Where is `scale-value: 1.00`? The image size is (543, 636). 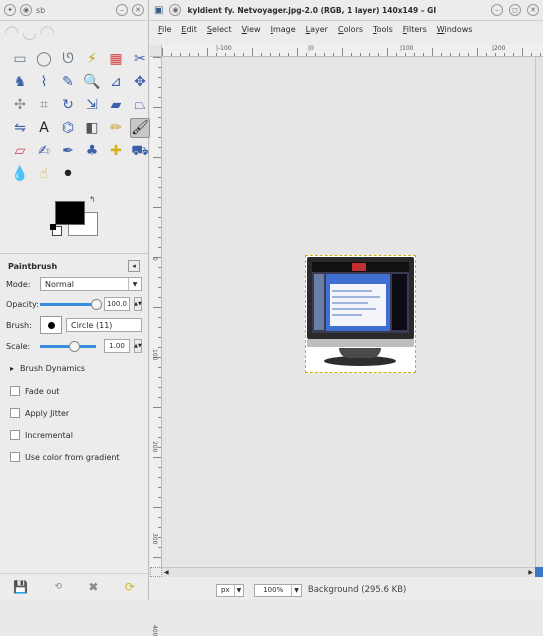 scale-value: 1.00 is located at coordinates (117, 346).